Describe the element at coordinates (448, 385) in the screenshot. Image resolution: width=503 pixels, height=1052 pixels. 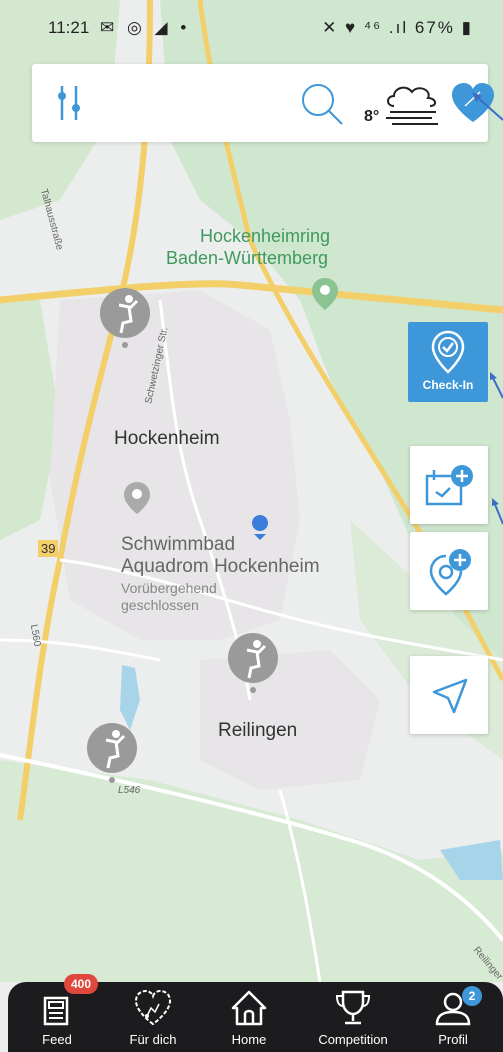
I see `check-in-label: Check-In` at that location.